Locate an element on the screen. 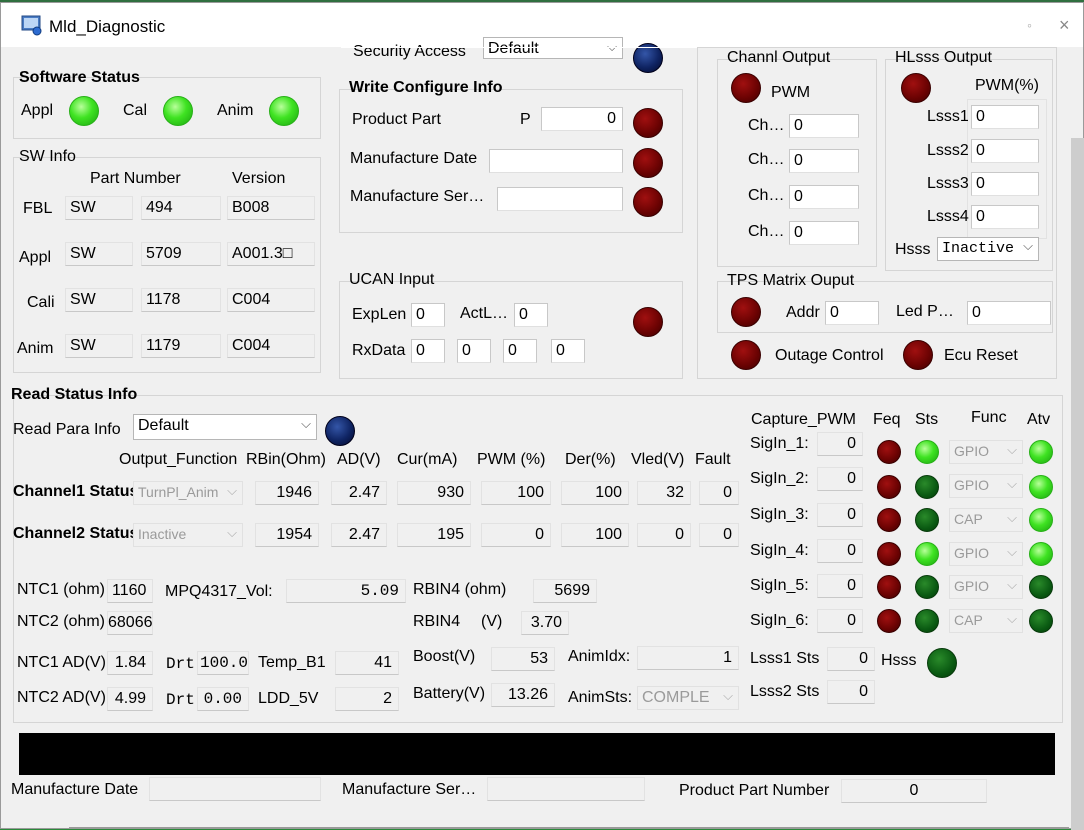 This screenshot has height=830, width=1084. ecu-reset-label: Ecu Reset is located at coordinates (981, 355).